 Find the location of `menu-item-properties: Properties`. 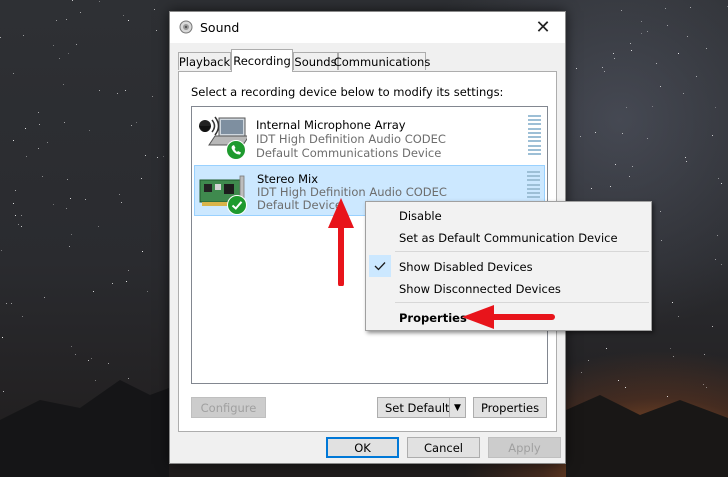

menu-item-properties: Properties is located at coordinates (433, 318).